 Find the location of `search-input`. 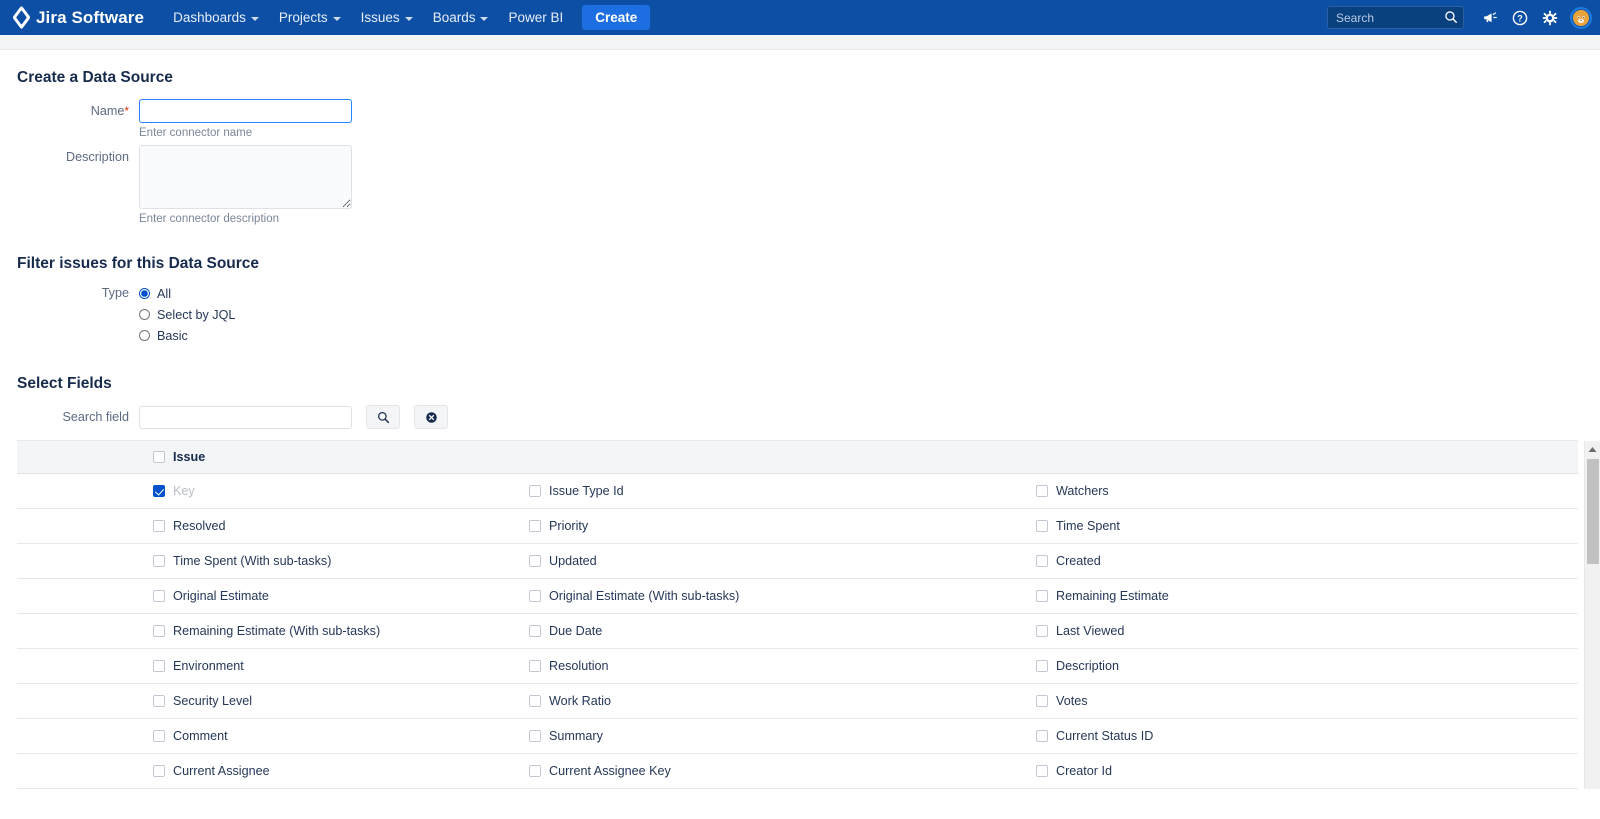

search-input is located at coordinates (1395, 17).